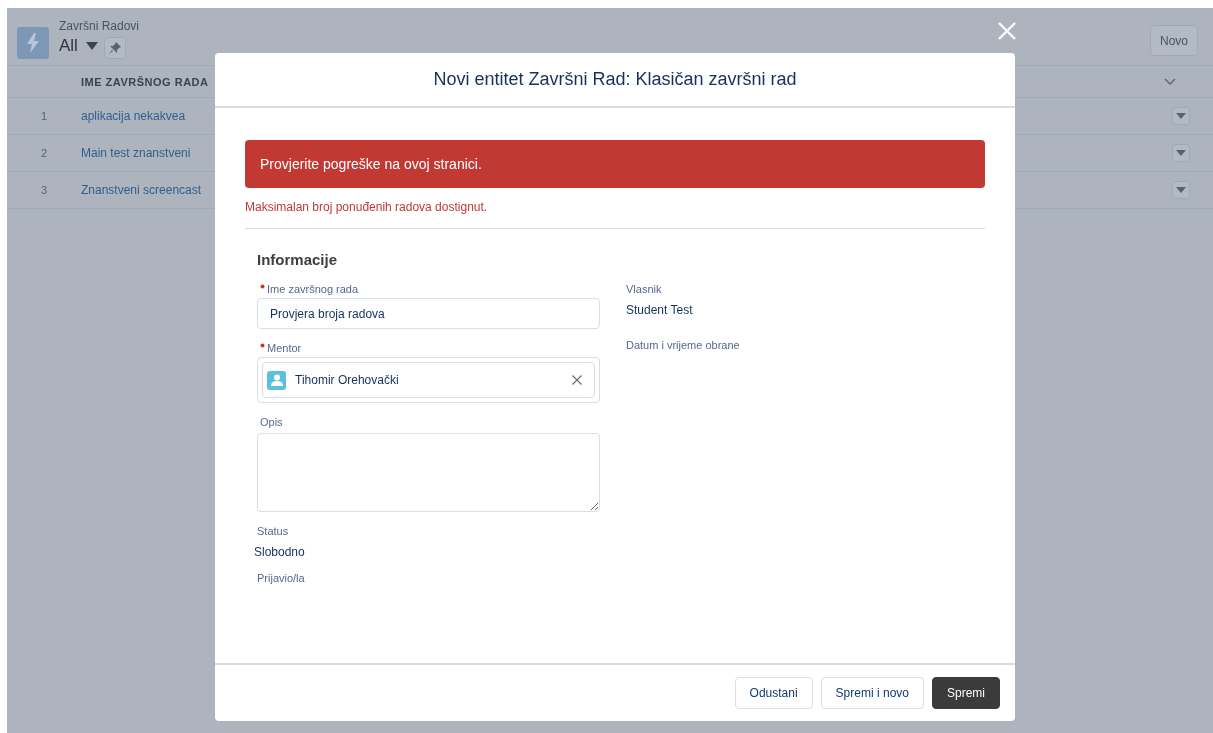  I want to click on pin-button, so click(114, 48).